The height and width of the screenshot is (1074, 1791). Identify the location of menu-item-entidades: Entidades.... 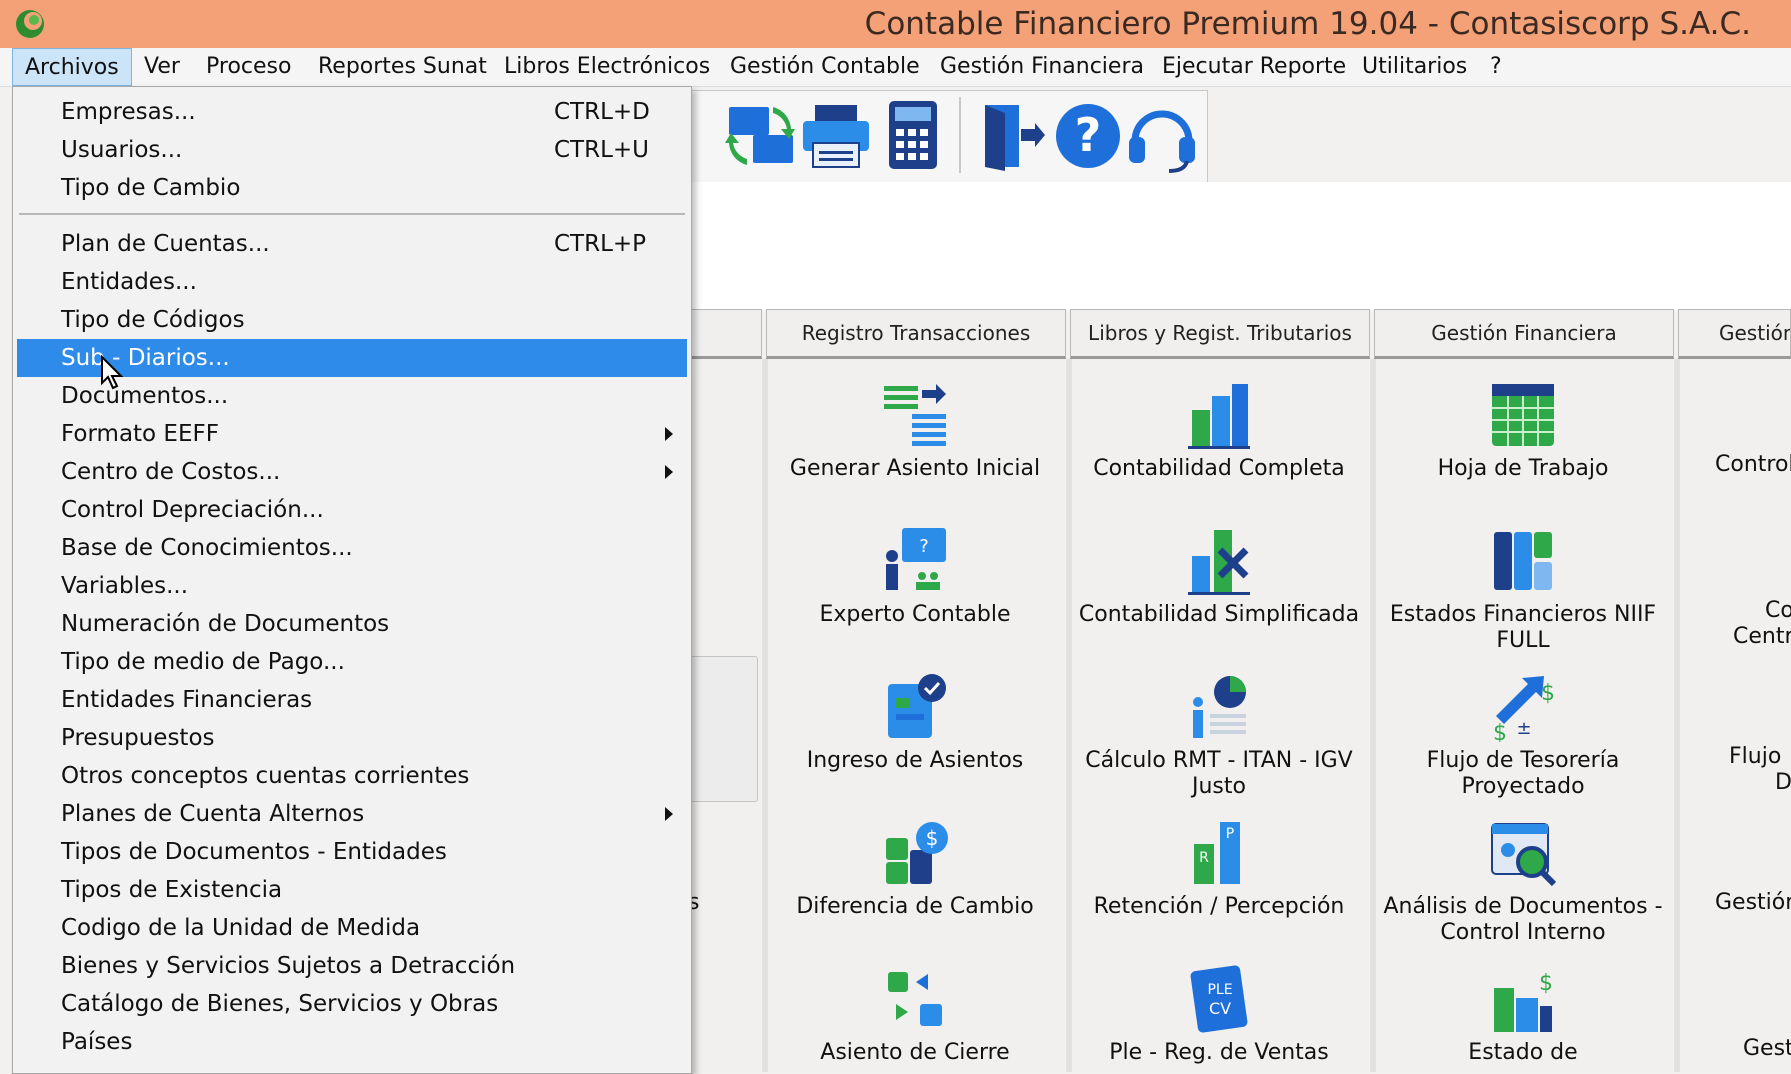
(352, 282).